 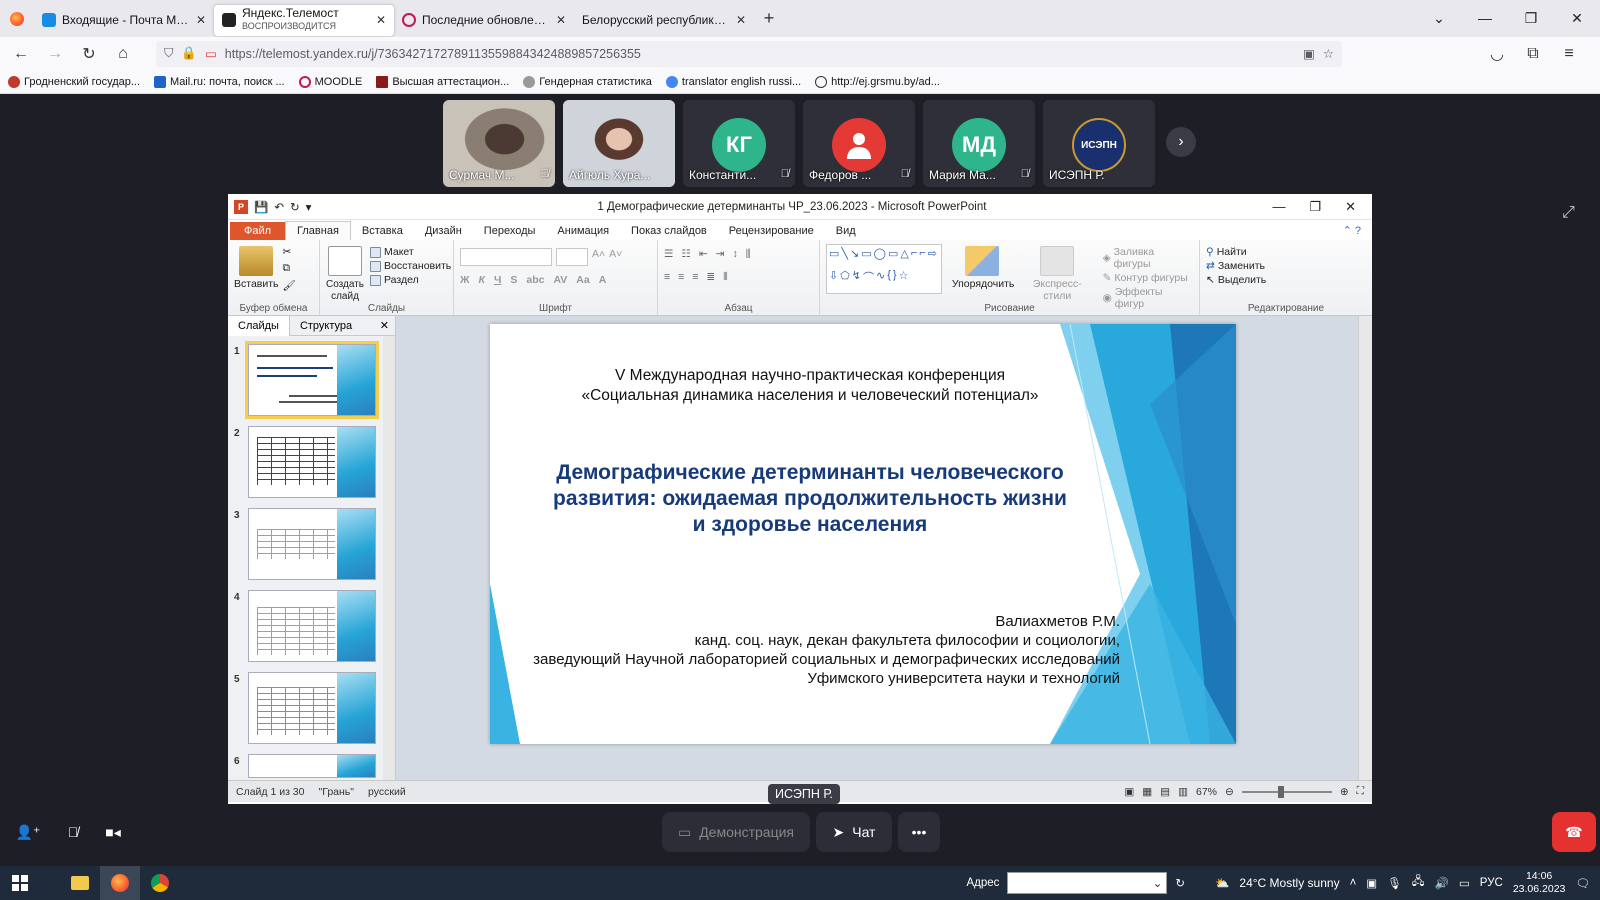 I want to click on sorter-view-icon: ▦, so click(x=1147, y=792).